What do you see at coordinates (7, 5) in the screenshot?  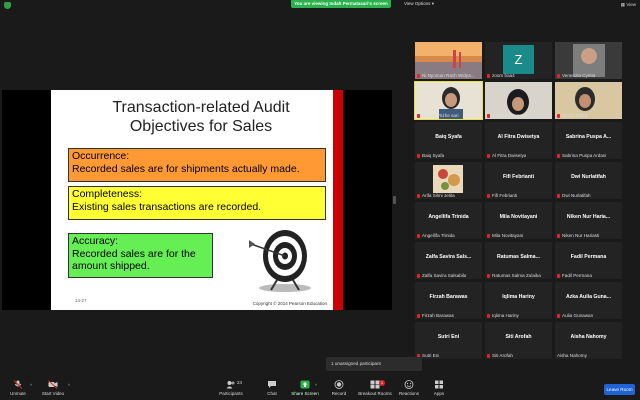 I see `shield-icon` at bounding box center [7, 5].